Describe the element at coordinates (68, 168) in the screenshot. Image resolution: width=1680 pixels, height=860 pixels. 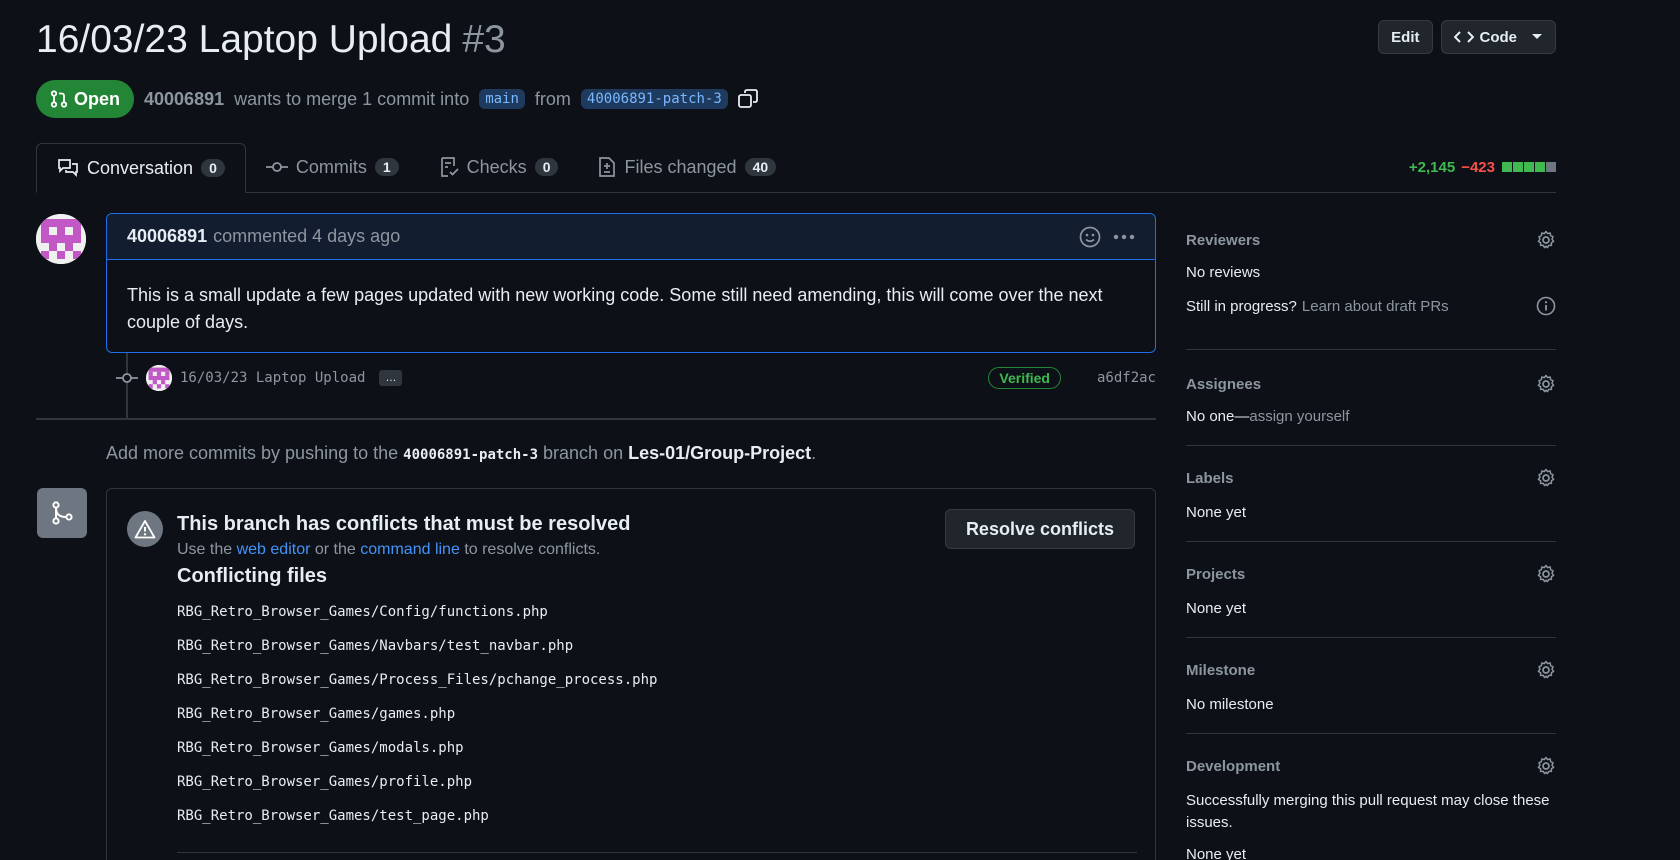
I see `comment-discussion-icon` at that location.